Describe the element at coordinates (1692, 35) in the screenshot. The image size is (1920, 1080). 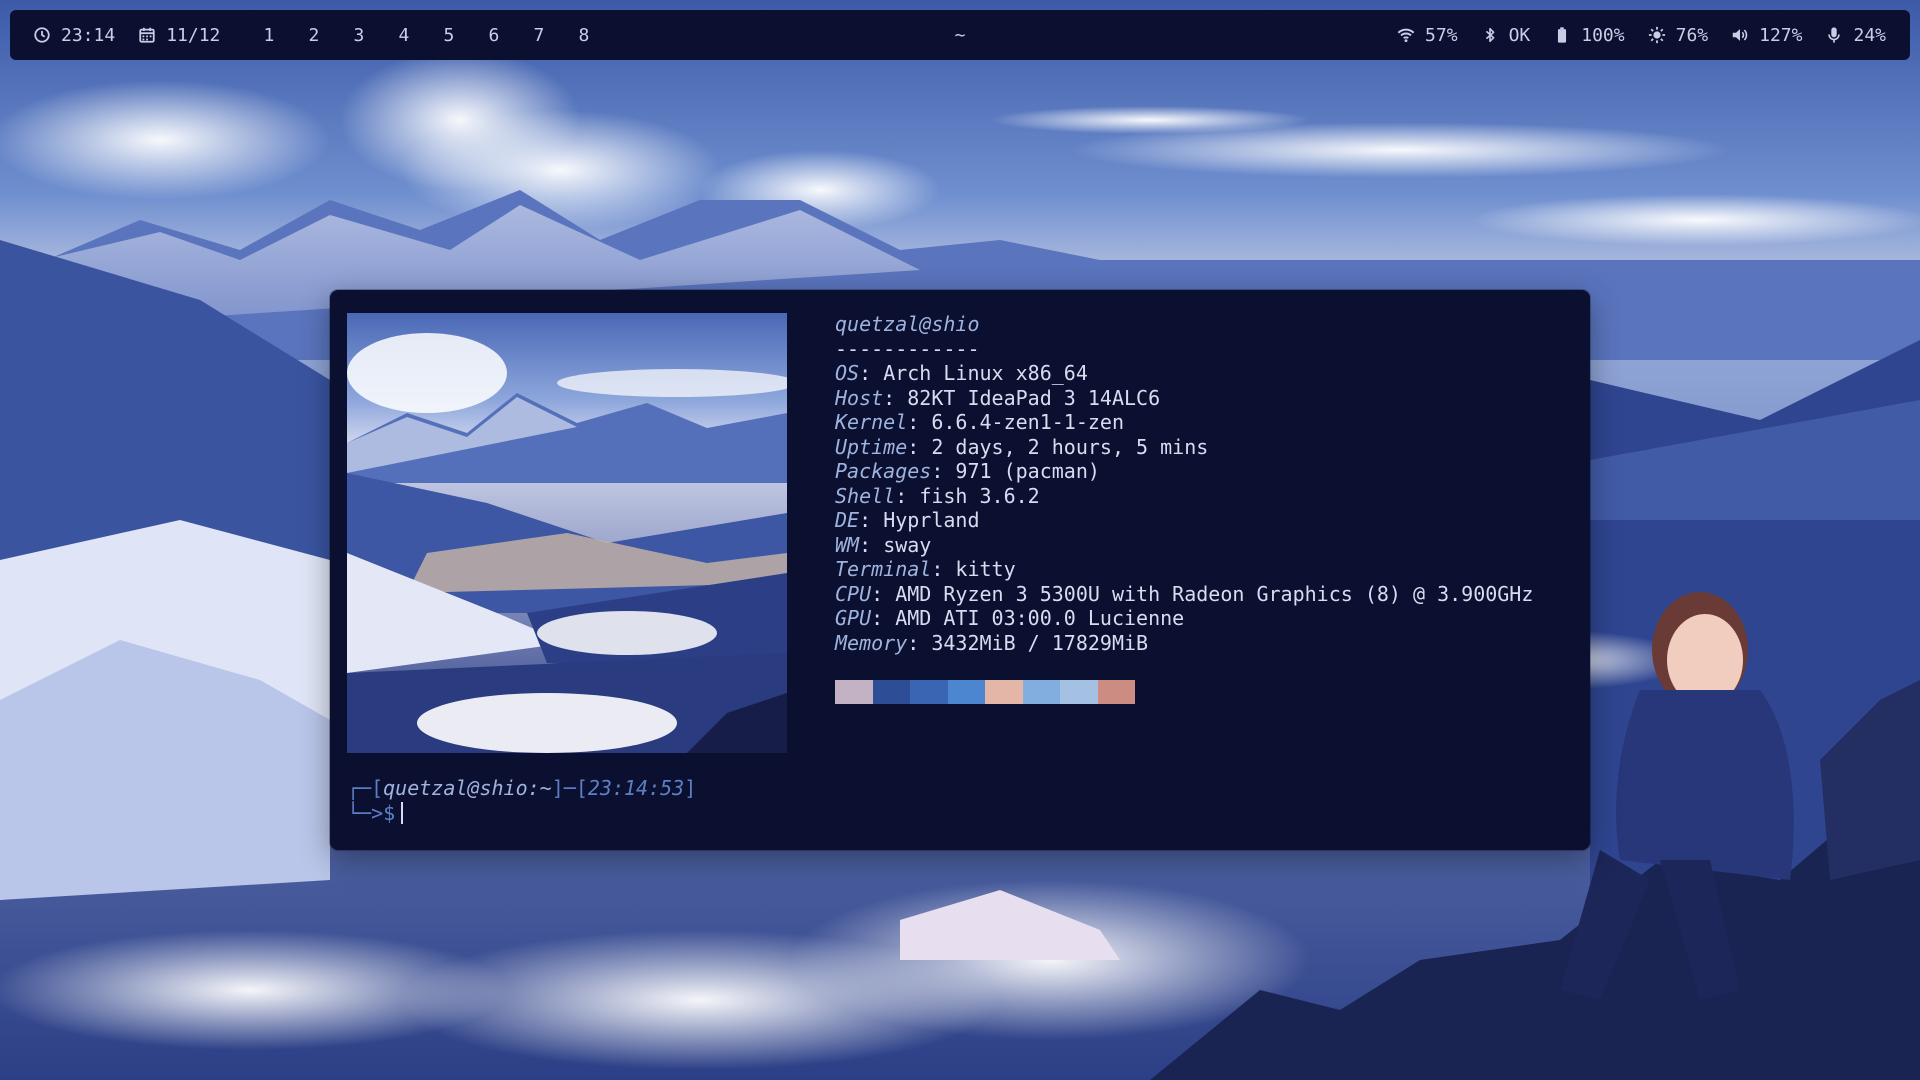
I see `brightness-level: 76%` at that location.